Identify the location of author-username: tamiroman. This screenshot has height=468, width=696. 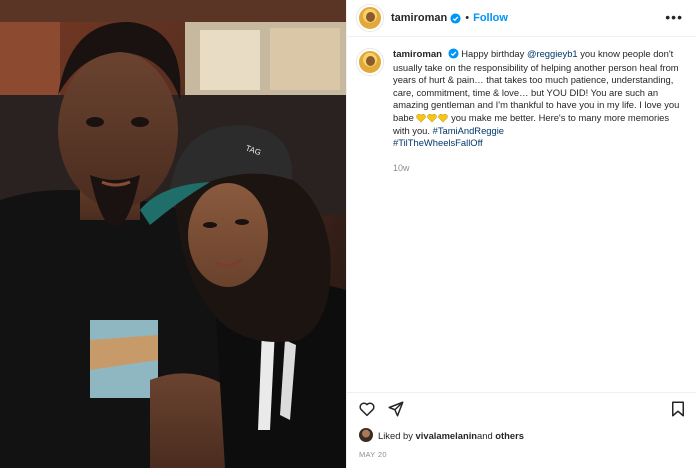
(419, 18).